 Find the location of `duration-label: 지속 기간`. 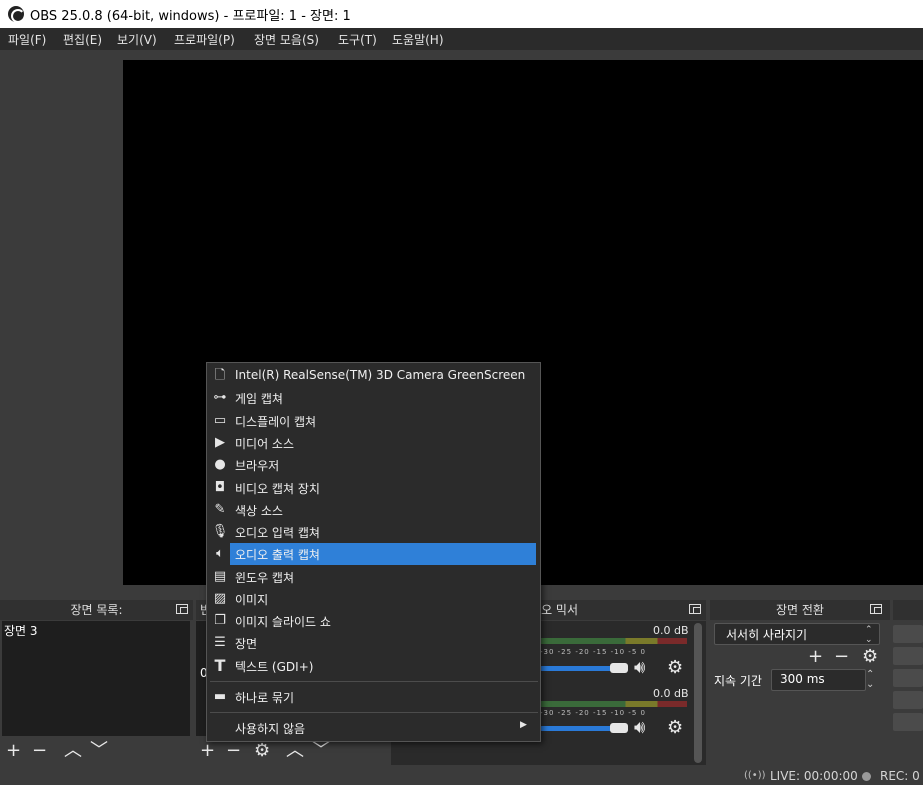

duration-label: 지속 기간 is located at coordinates (738, 681).